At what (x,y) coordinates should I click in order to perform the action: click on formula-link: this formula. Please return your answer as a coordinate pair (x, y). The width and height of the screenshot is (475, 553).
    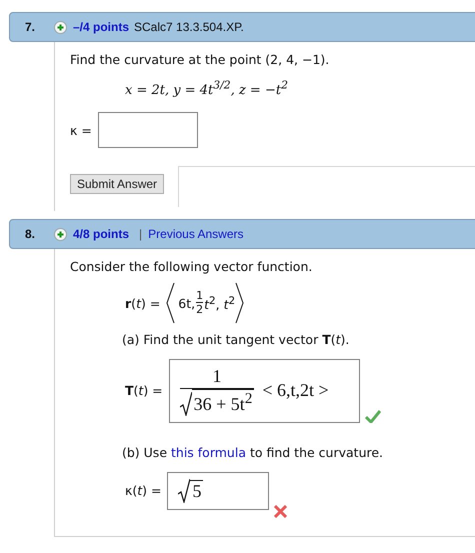
    Looking at the image, I should click on (208, 452).